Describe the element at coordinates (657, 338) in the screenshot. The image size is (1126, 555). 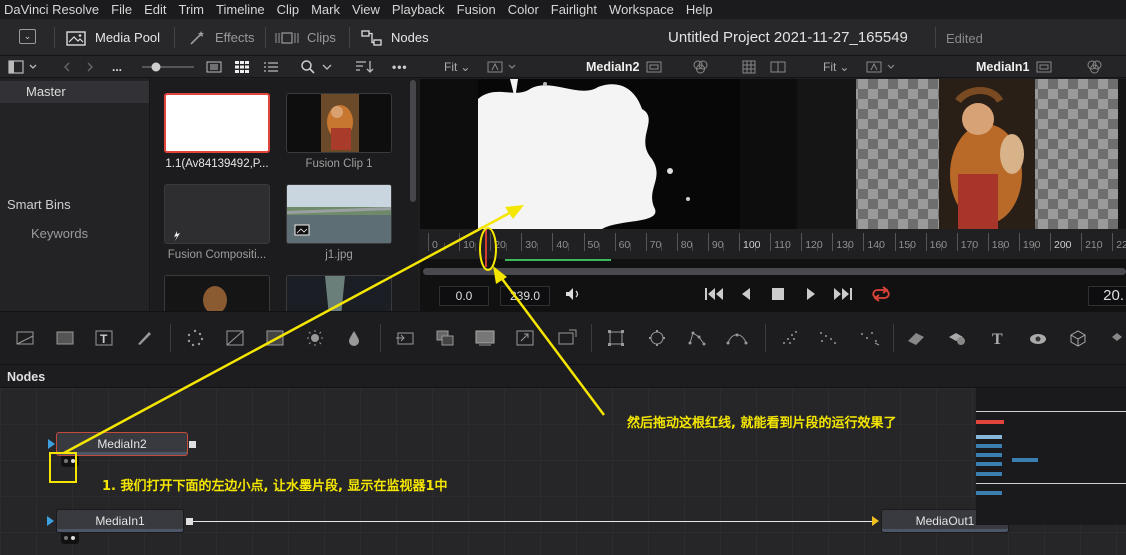
I see `ellipse-mask-icon` at that location.